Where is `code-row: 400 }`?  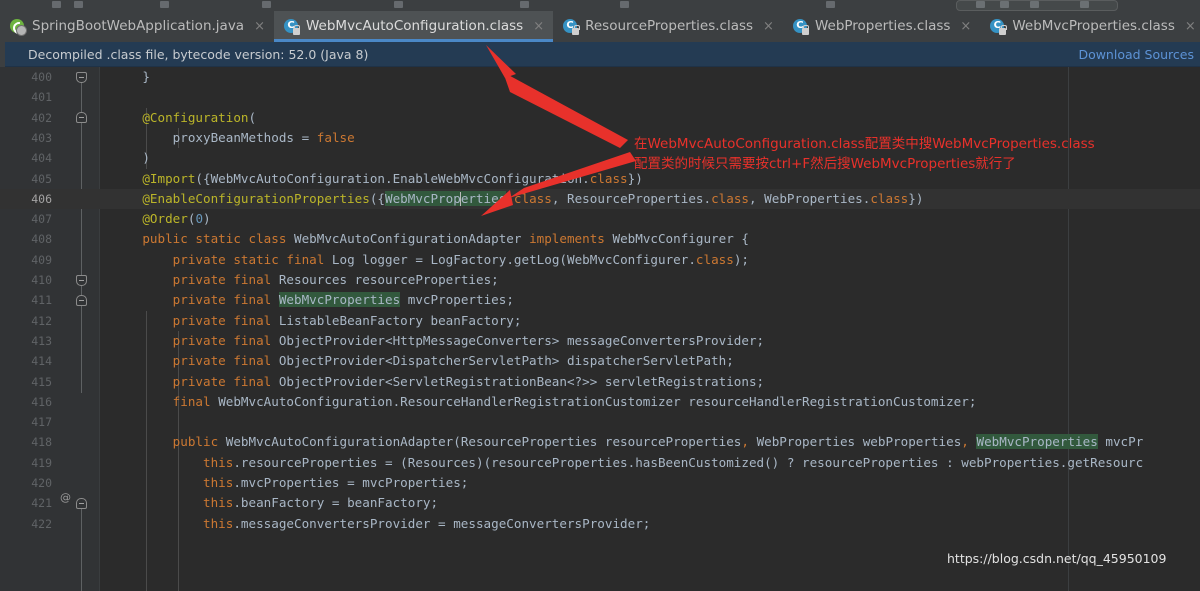
code-row: 400 } is located at coordinates (600, 77).